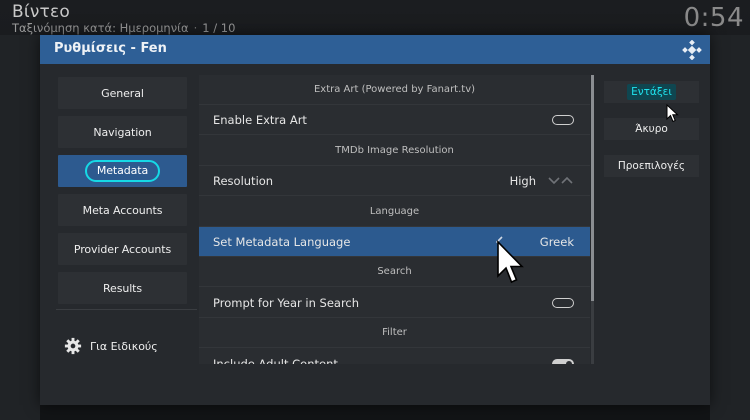 The image size is (750, 420). Describe the element at coordinates (41, 12) in the screenshot. I see `window-title: Βίντεο` at that location.